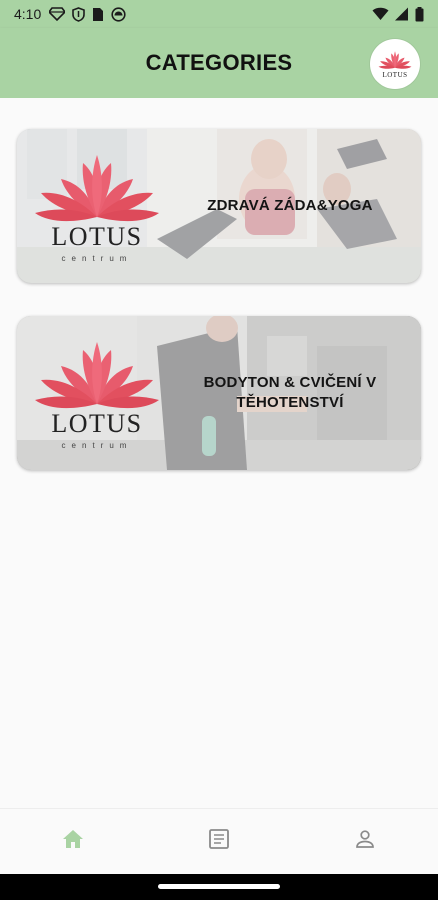 The height and width of the screenshot is (900, 438). What do you see at coordinates (290, 205) in the screenshot?
I see `category-title: ZDRAVÁ ZÁDA&YOGA` at bounding box center [290, 205].